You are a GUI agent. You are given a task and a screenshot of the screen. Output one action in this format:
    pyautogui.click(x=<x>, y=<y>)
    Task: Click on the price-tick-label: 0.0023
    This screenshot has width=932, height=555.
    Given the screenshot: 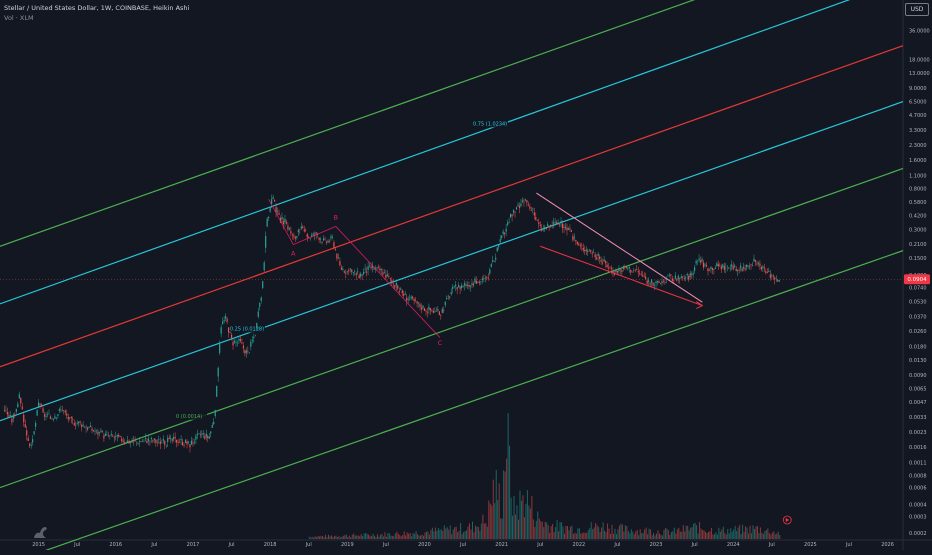 What is the action you would take?
    pyautogui.click(x=918, y=433)
    